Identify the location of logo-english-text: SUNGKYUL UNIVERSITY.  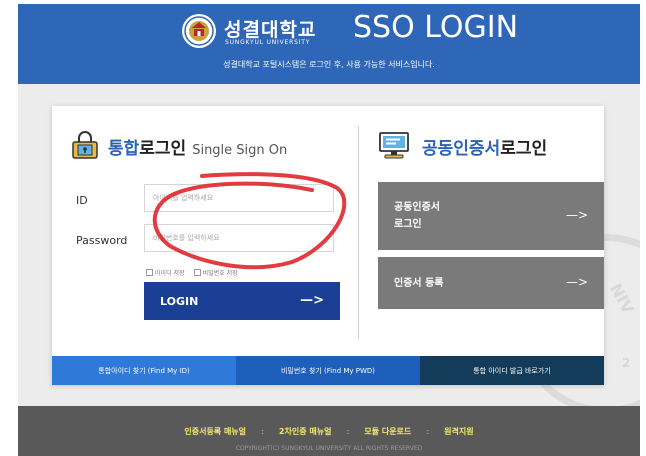
(268, 42).